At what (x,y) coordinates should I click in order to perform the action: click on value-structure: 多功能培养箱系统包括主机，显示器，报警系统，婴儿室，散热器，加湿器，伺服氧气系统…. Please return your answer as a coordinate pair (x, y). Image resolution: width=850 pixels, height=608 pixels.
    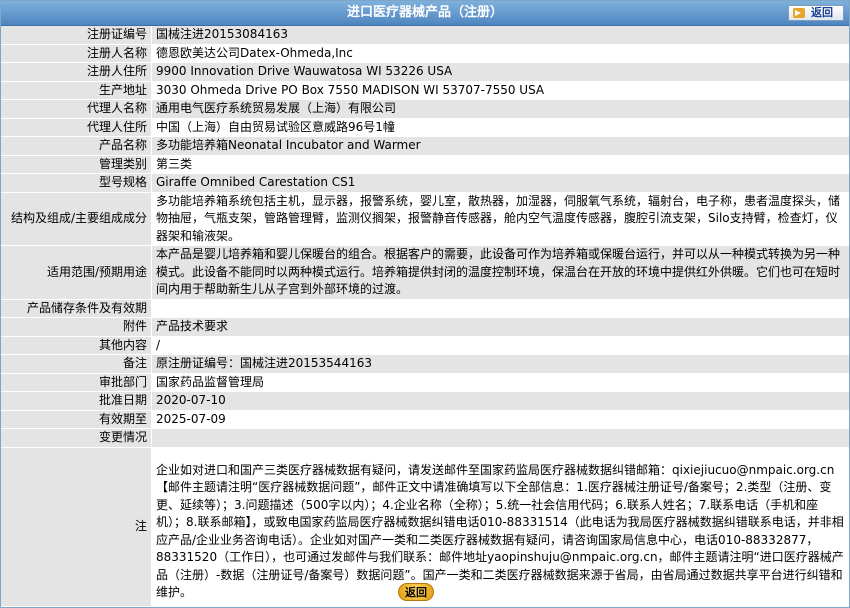
    Looking at the image, I should click on (500, 219).